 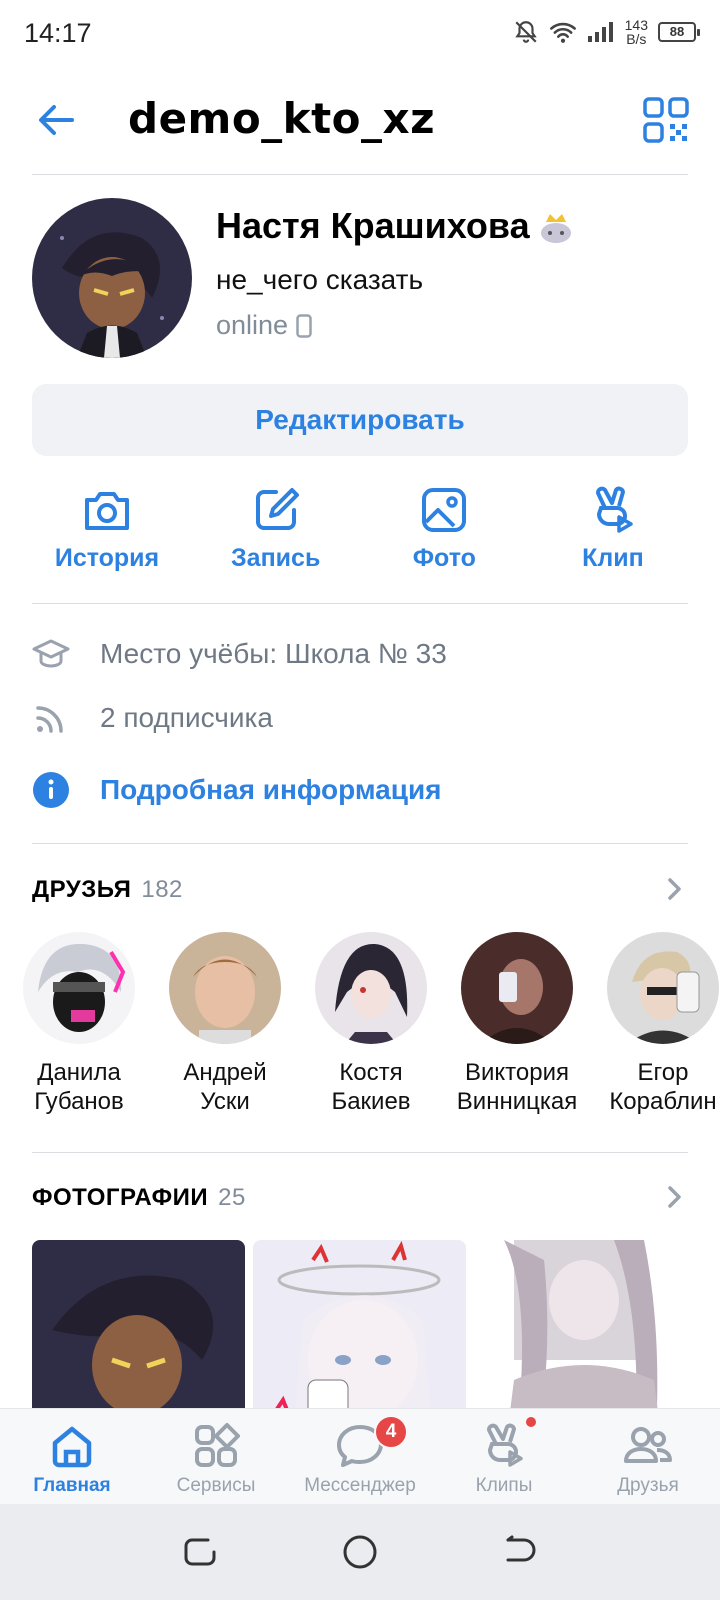 I want to click on tab-messenger-label: Мессенджер, so click(x=360, y=1485).